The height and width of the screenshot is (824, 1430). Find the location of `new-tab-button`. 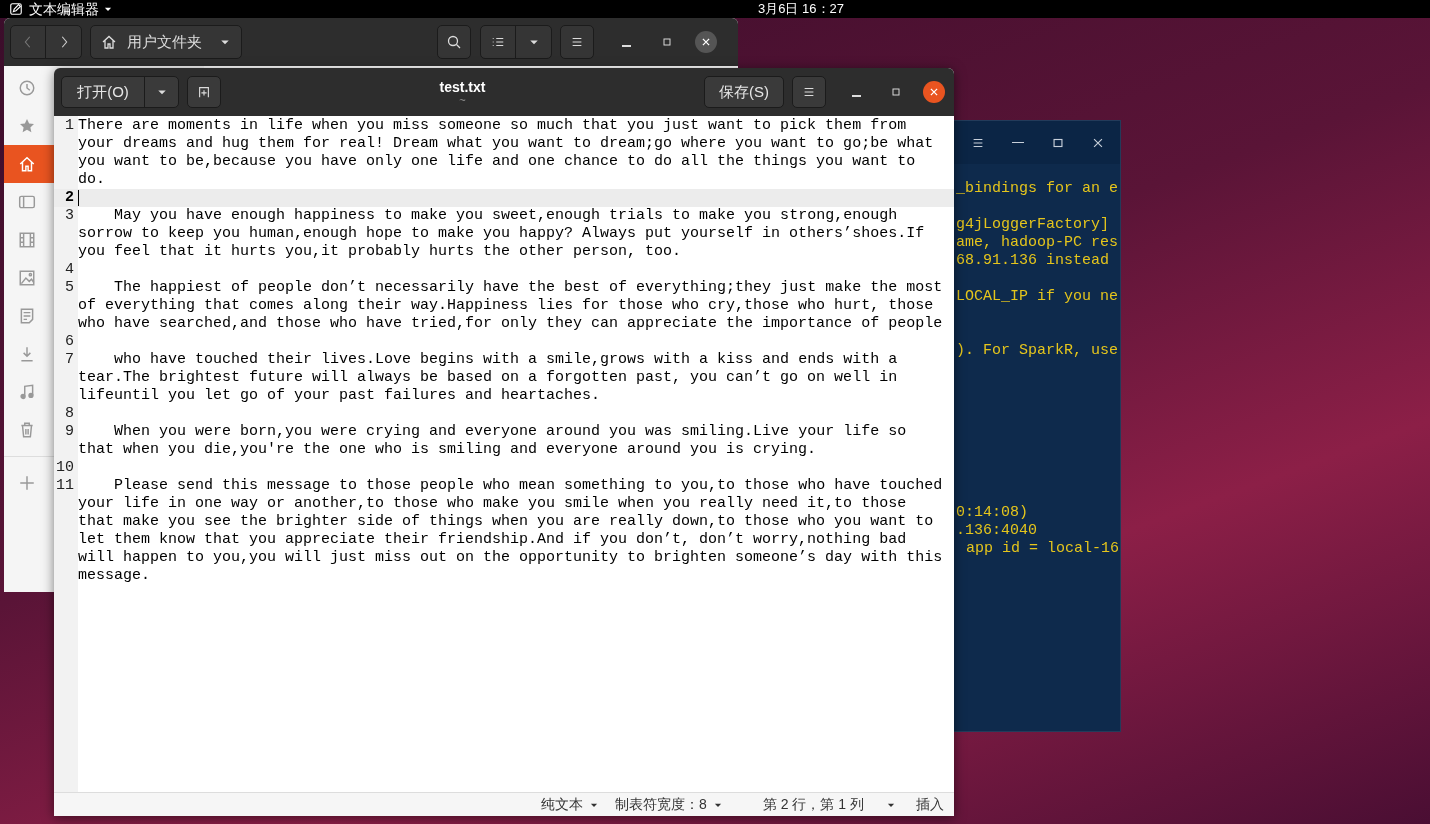

new-tab-button is located at coordinates (204, 92).